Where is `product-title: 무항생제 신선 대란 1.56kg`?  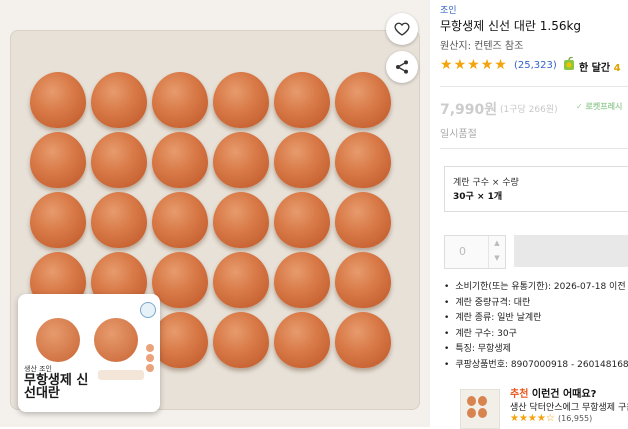
product-title: 무항생제 신선 대란 1.56kg is located at coordinates (511, 26).